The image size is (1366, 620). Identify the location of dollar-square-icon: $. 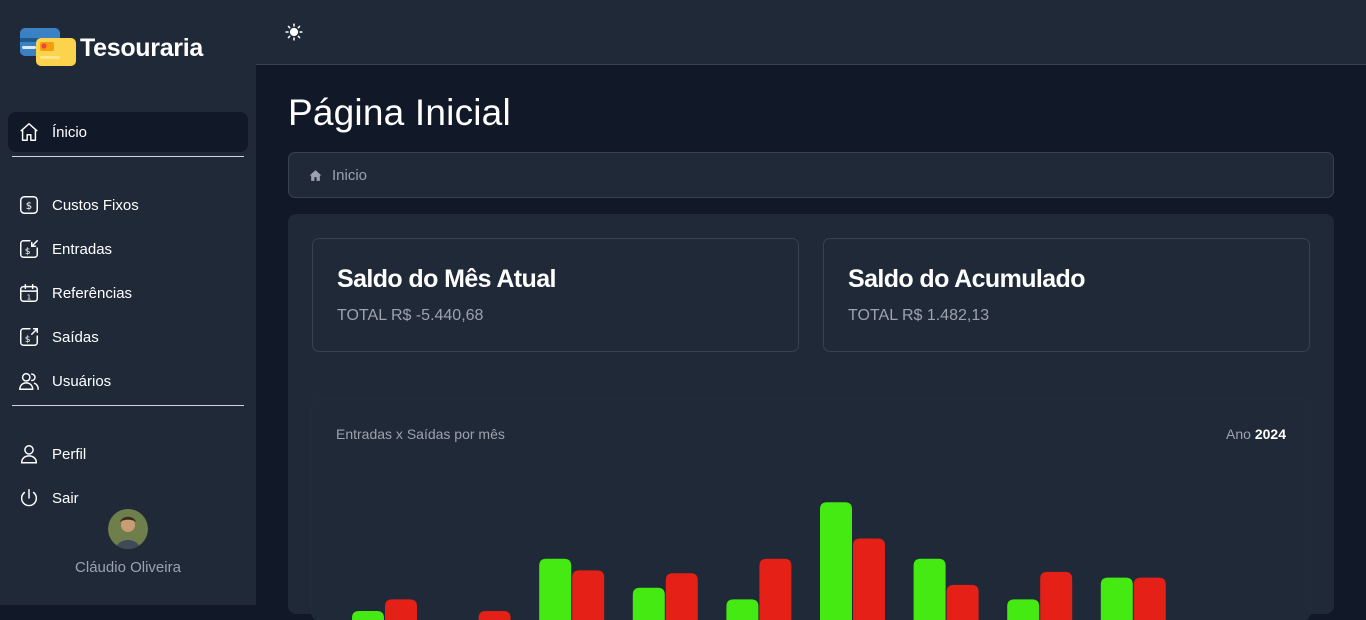
(29, 205).